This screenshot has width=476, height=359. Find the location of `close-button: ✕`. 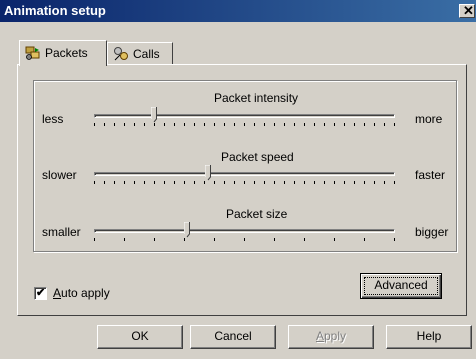

close-button: ✕ is located at coordinates (467, 10).